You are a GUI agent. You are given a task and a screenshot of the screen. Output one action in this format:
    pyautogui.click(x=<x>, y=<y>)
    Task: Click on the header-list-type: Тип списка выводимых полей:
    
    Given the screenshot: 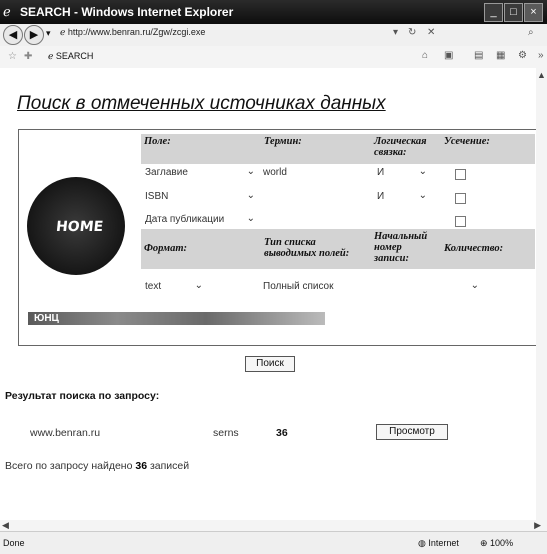 What is the action you would take?
    pyautogui.click(x=316, y=249)
    